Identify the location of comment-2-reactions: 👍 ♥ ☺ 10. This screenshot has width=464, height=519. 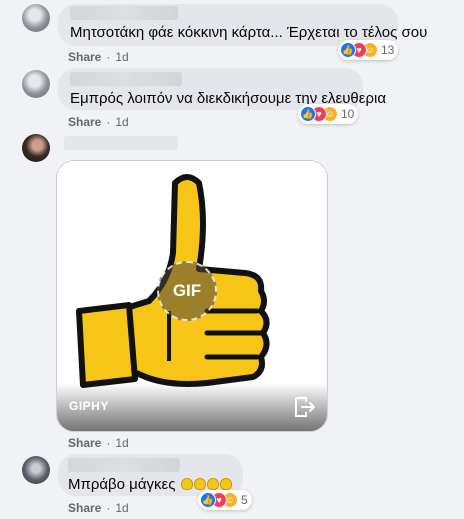
(328, 114).